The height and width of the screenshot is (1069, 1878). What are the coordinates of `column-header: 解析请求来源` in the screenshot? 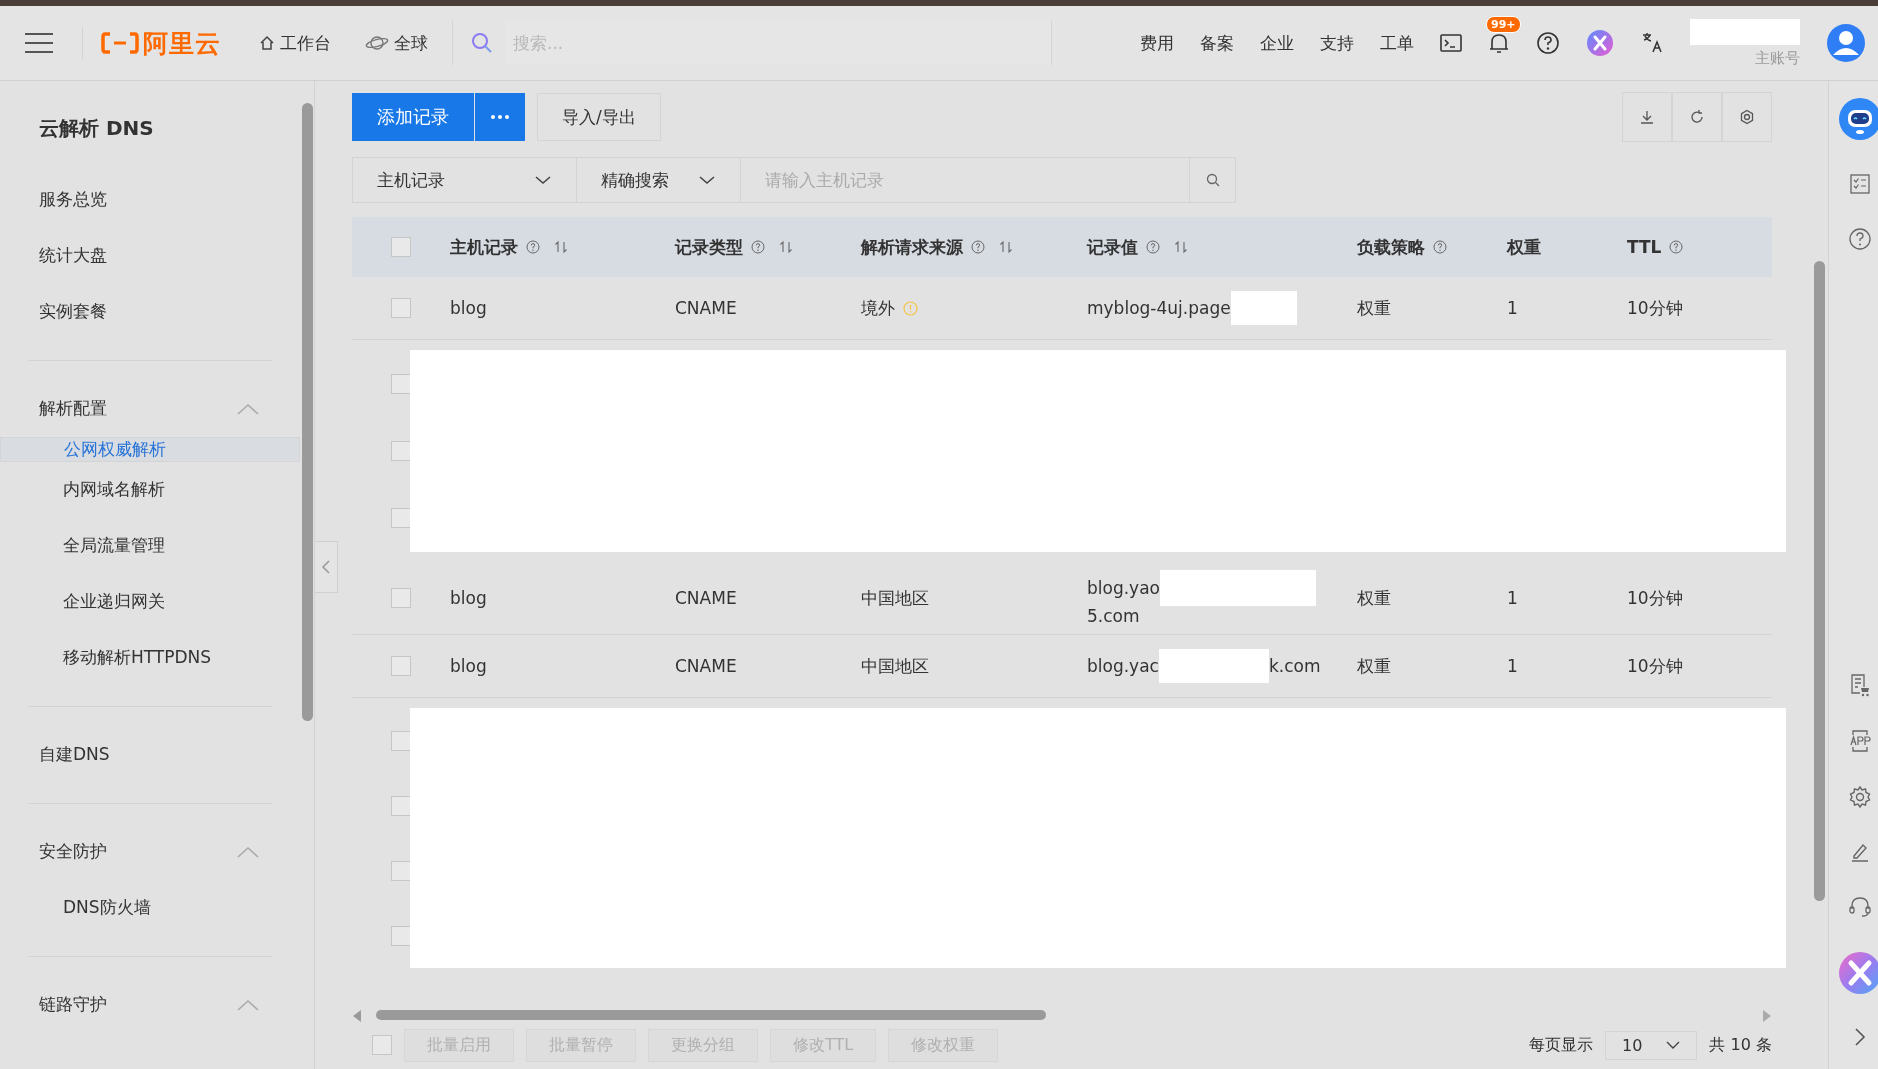 It's located at (912, 247).